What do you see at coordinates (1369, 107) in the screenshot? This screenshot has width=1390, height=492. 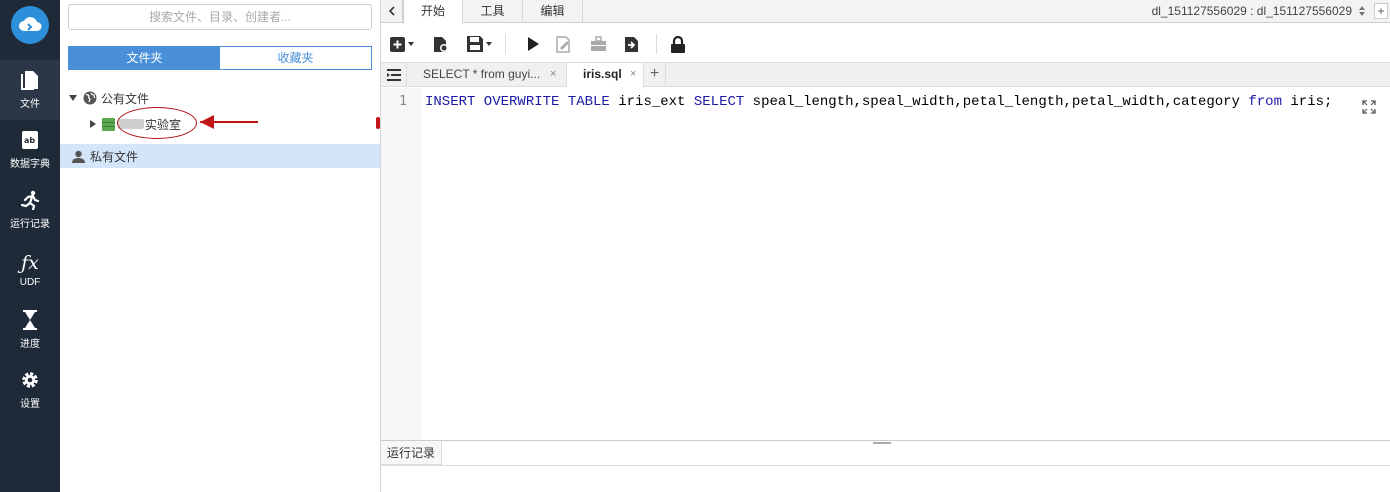 I see `fullscreen-icon` at bounding box center [1369, 107].